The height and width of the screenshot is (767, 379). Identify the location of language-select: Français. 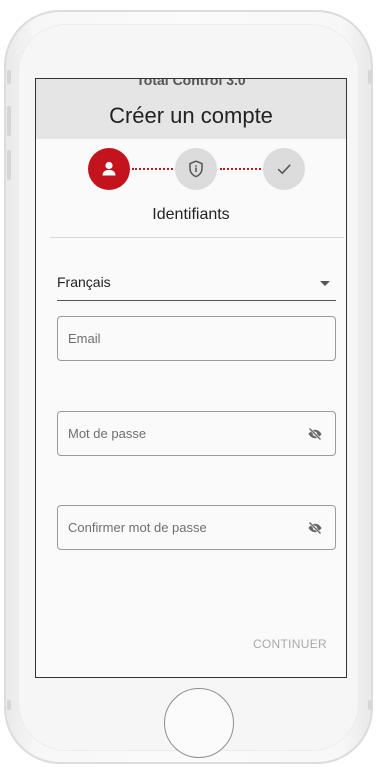
(196, 283).